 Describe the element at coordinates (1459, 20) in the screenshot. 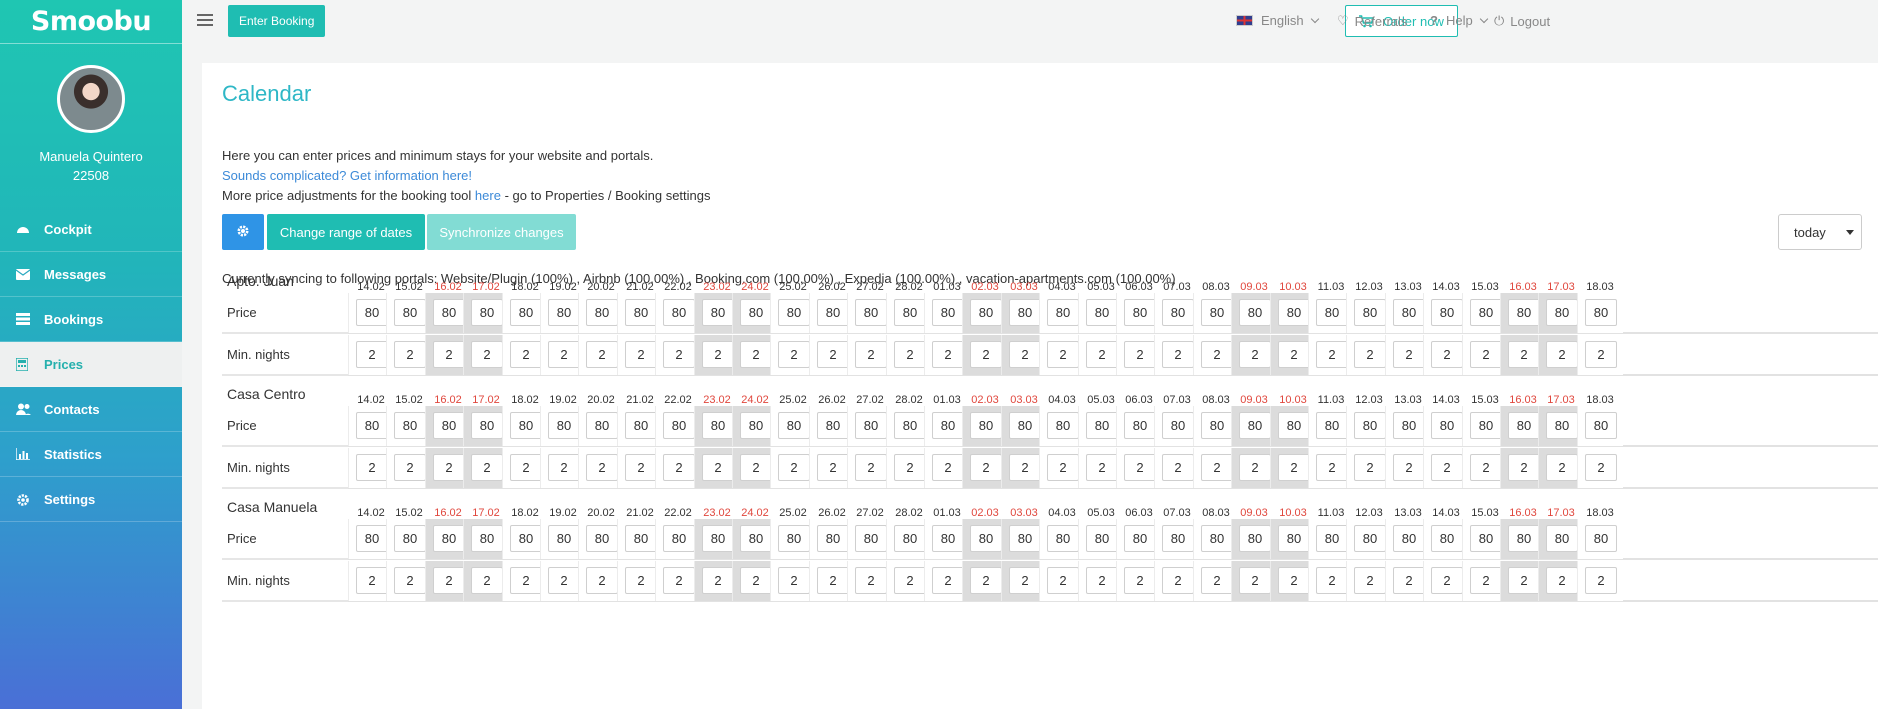

I see `help-dropdown: ? Help` at that location.